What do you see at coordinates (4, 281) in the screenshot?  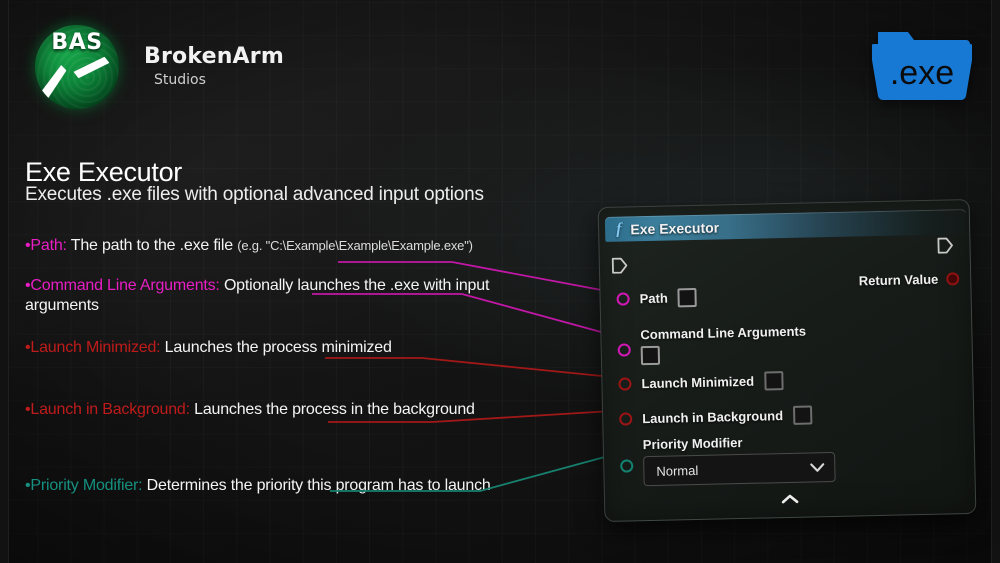 I see `frame-left-border` at bounding box center [4, 281].